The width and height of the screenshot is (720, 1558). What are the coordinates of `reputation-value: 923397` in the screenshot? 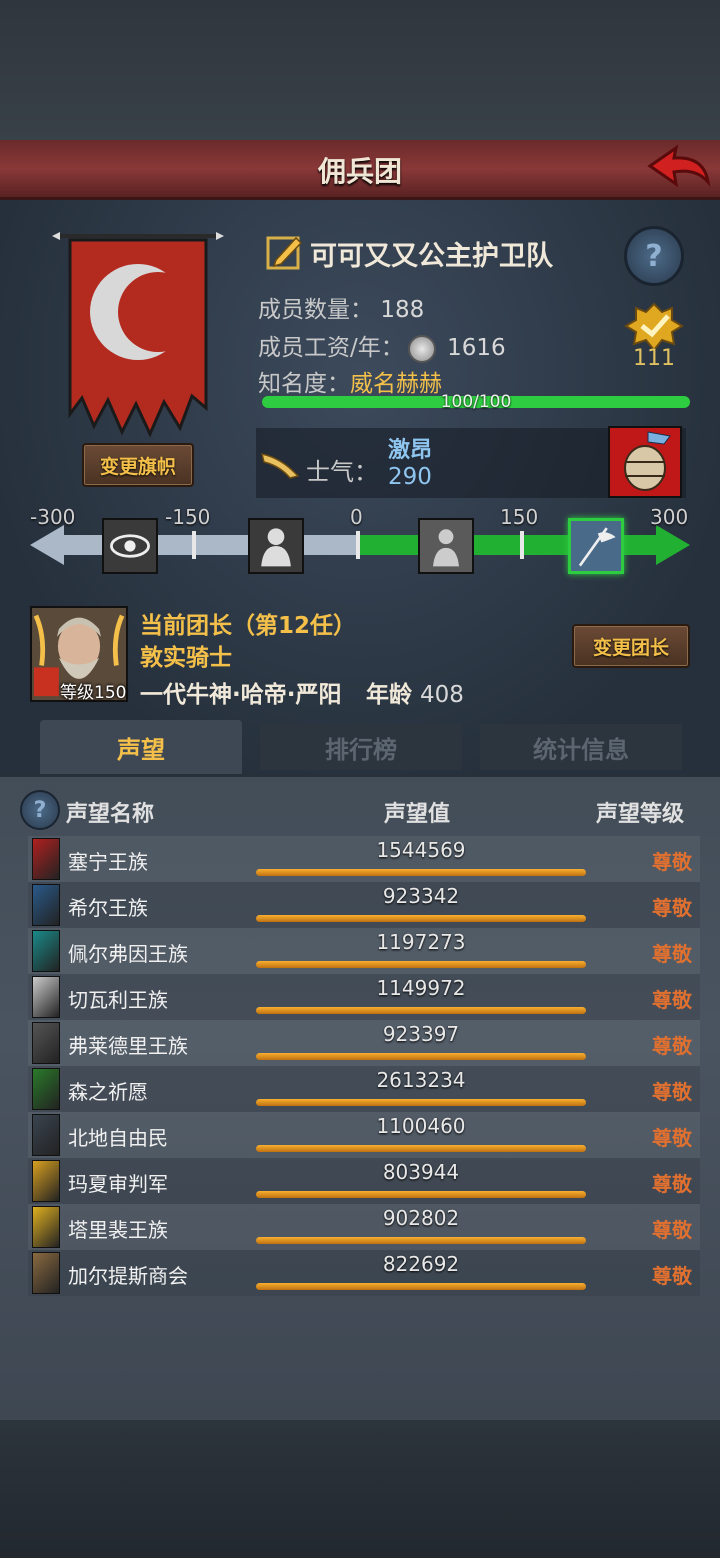 It's located at (421, 1034).